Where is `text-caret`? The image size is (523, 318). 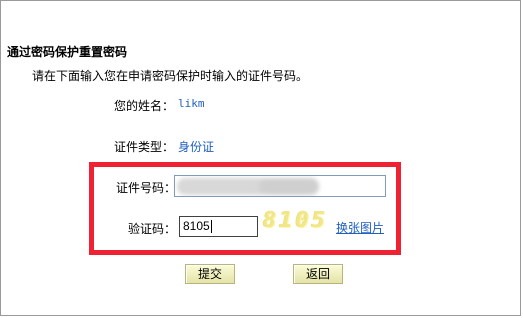
text-caret is located at coordinates (211, 227).